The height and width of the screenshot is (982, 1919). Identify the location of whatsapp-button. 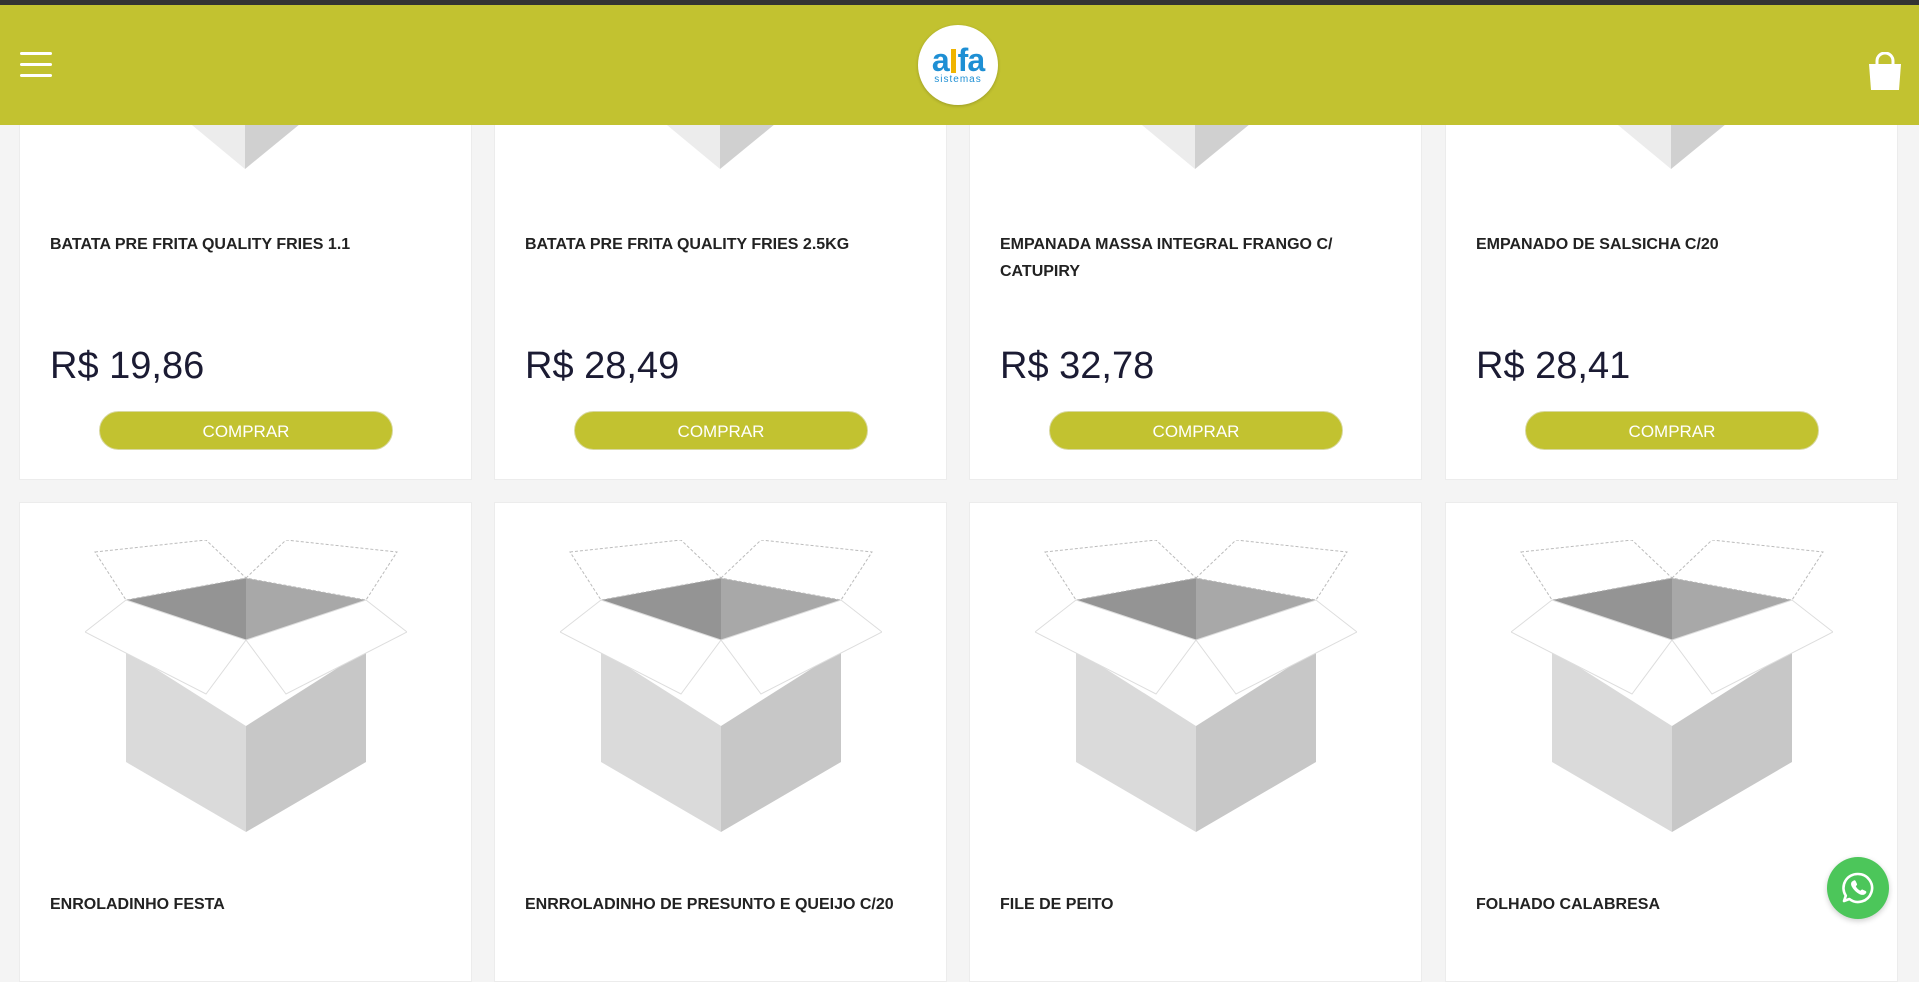
(1858, 888).